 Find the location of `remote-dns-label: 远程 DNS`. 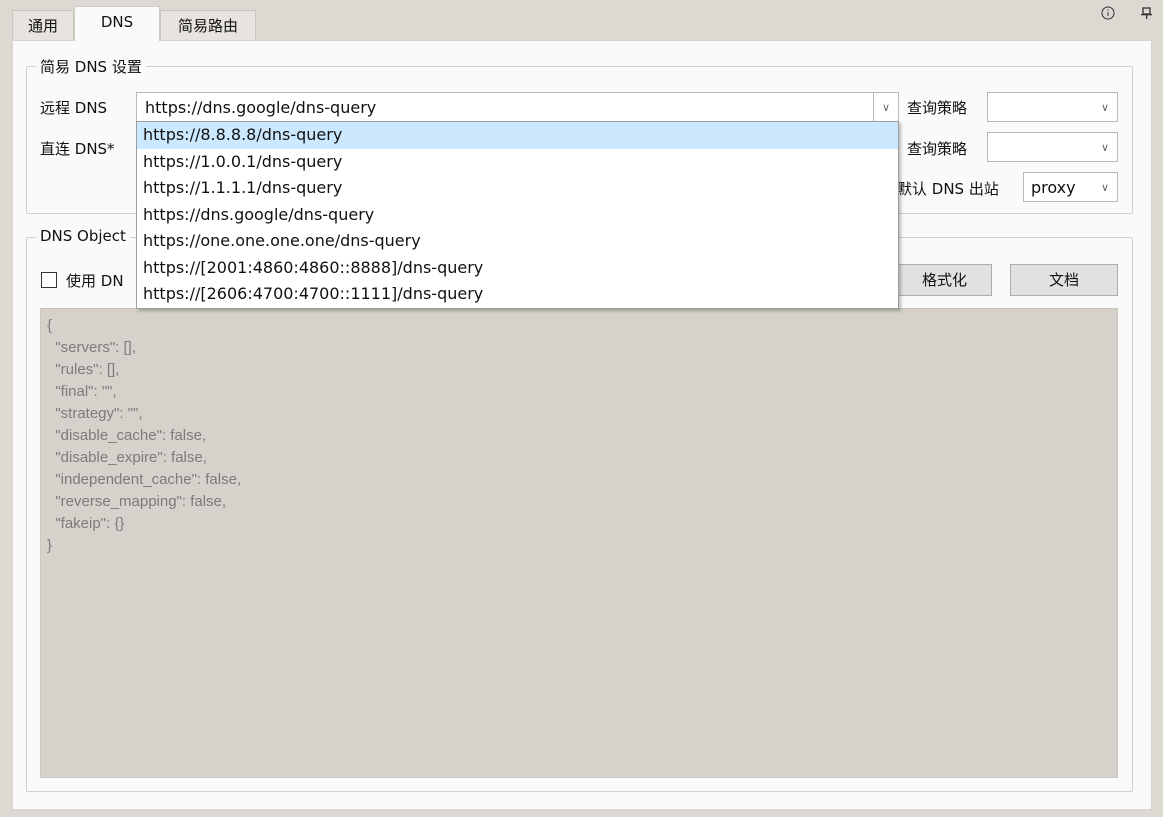

remote-dns-label: 远程 DNS is located at coordinates (74, 108).